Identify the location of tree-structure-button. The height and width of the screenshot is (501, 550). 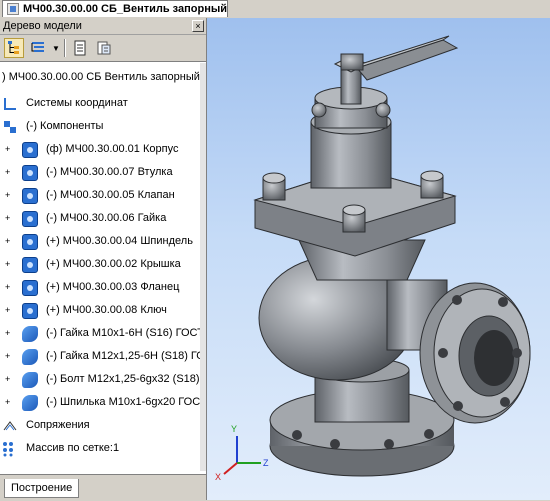
(38, 48).